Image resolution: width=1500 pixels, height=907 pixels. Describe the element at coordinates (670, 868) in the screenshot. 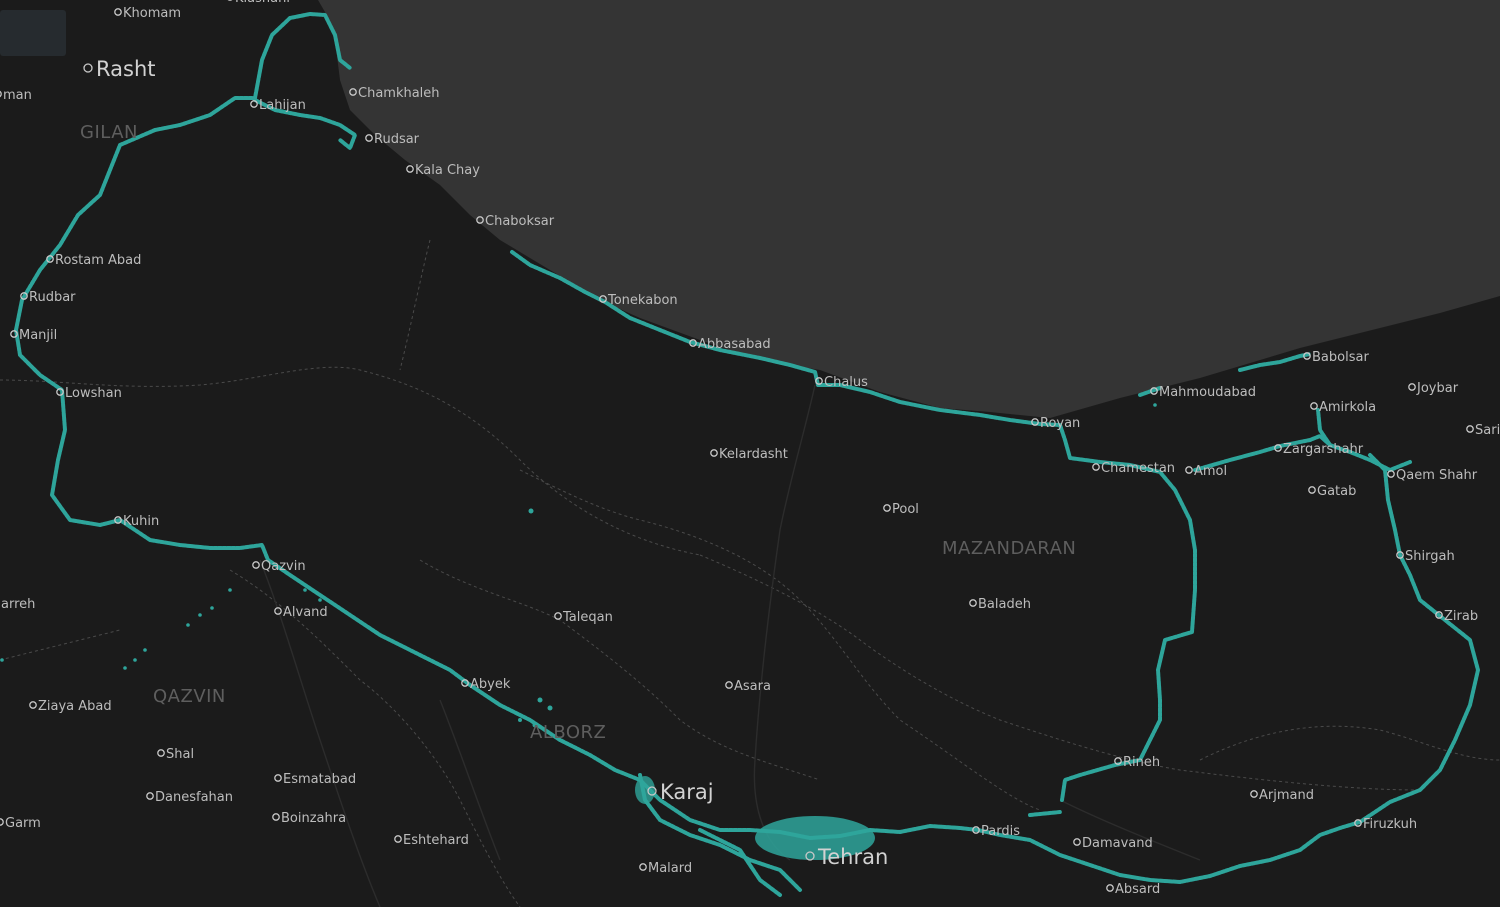

I see `city-label: Malard` at that location.